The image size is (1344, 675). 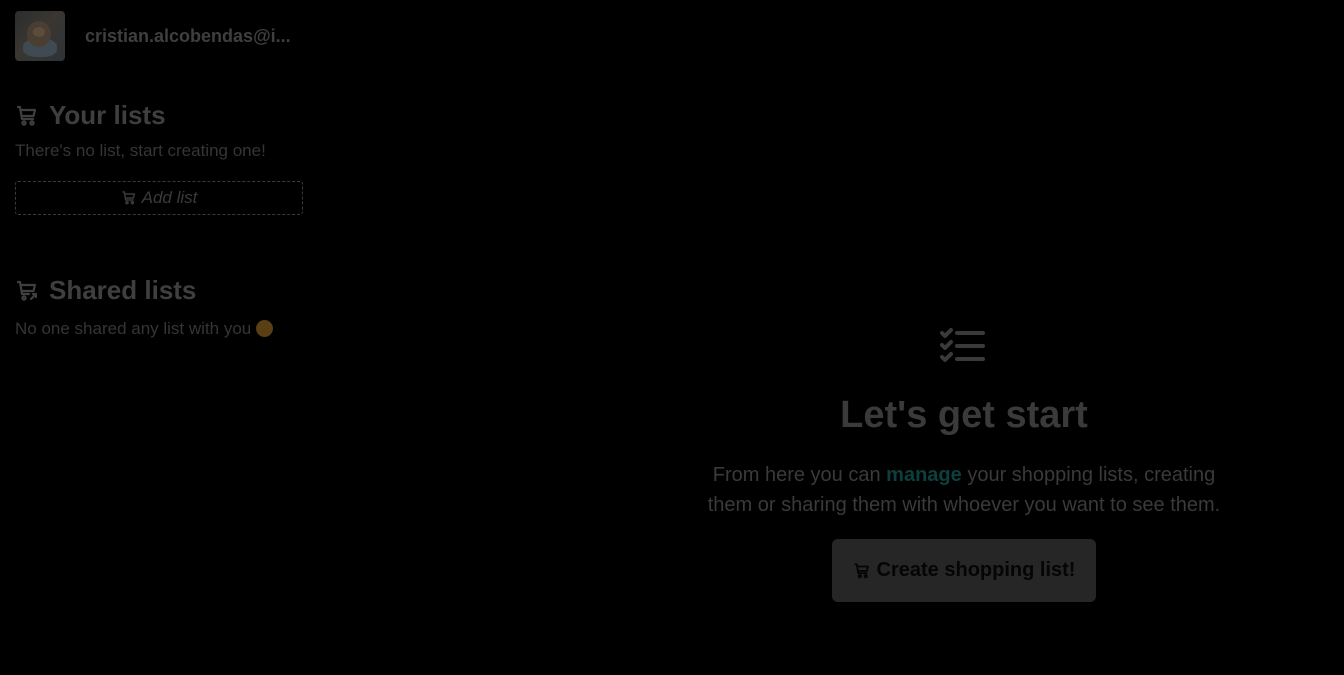 I want to click on add-list-button: Add list, so click(x=159, y=198).